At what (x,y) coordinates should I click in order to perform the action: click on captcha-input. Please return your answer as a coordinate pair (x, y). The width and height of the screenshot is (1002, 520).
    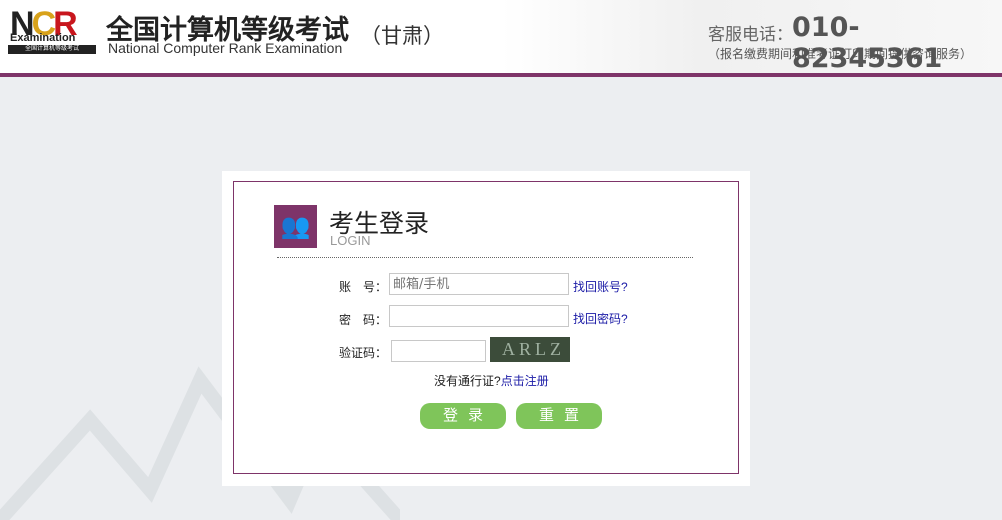
    Looking at the image, I should click on (438, 351).